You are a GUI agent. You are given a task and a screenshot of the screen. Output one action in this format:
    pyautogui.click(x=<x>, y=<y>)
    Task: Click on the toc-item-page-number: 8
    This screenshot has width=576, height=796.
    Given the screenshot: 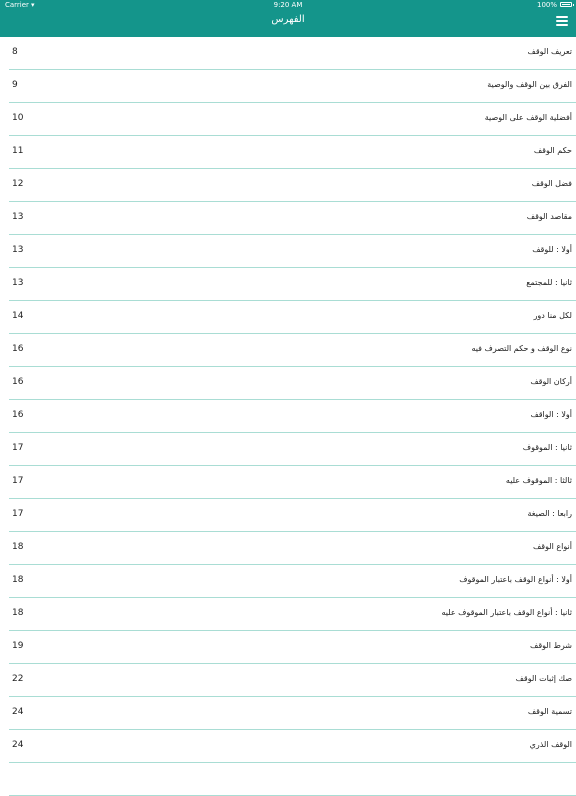 What is the action you would take?
    pyautogui.click(x=15, y=52)
    